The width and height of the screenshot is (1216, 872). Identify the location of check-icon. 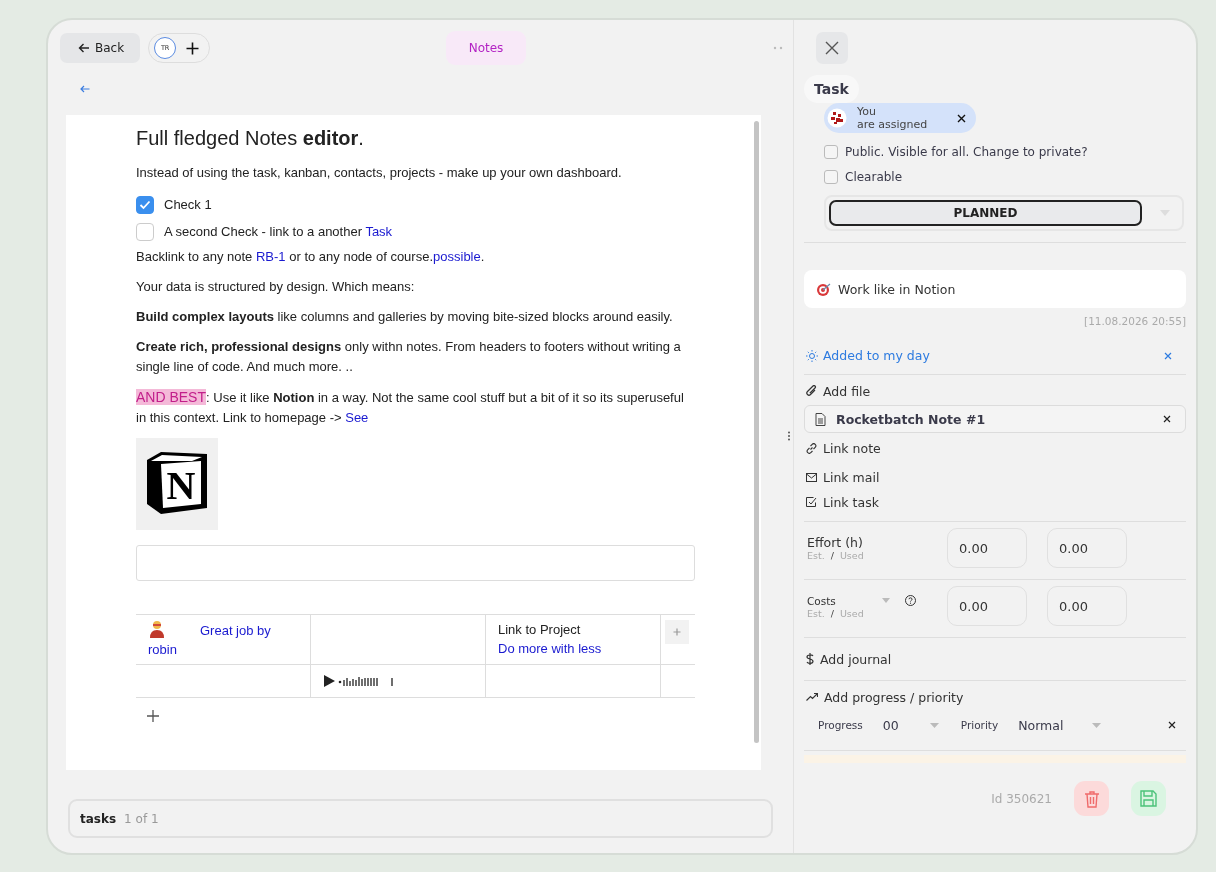
(145, 205).